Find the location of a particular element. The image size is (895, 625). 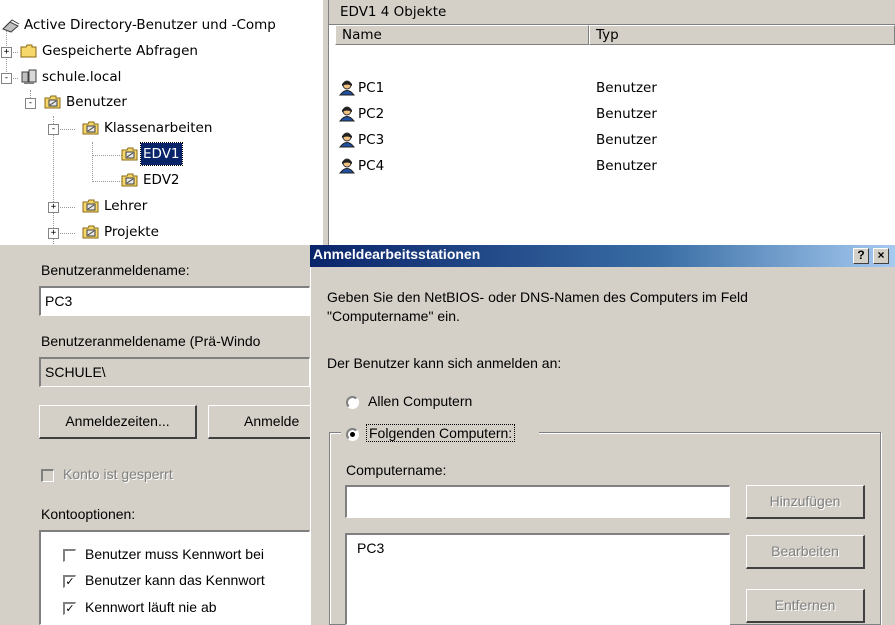

logon-name-label-text: Benutzeranmeldename: is located at coordinates (115, 270).